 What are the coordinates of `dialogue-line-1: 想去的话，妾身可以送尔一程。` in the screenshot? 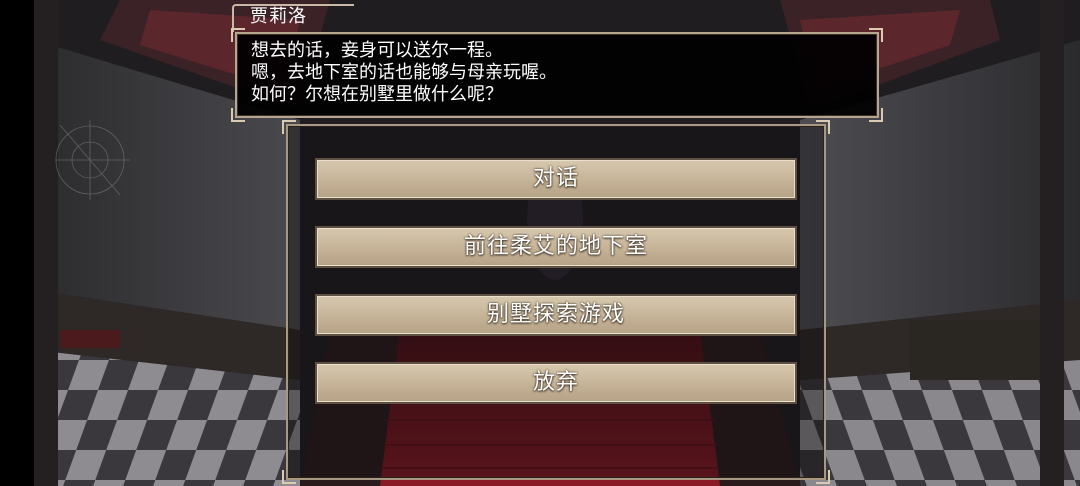 It's located at (377, 50).